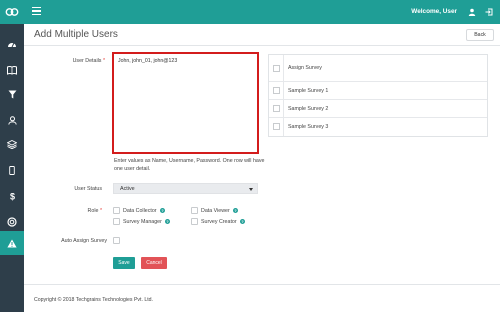 Image resolution: width=500 pixels, height=312 pixels. What do you see at coordinates (140, 211) in the screenshot?
I see `role-data-collector-label: Data Collector` at bounding box center [140, 211].